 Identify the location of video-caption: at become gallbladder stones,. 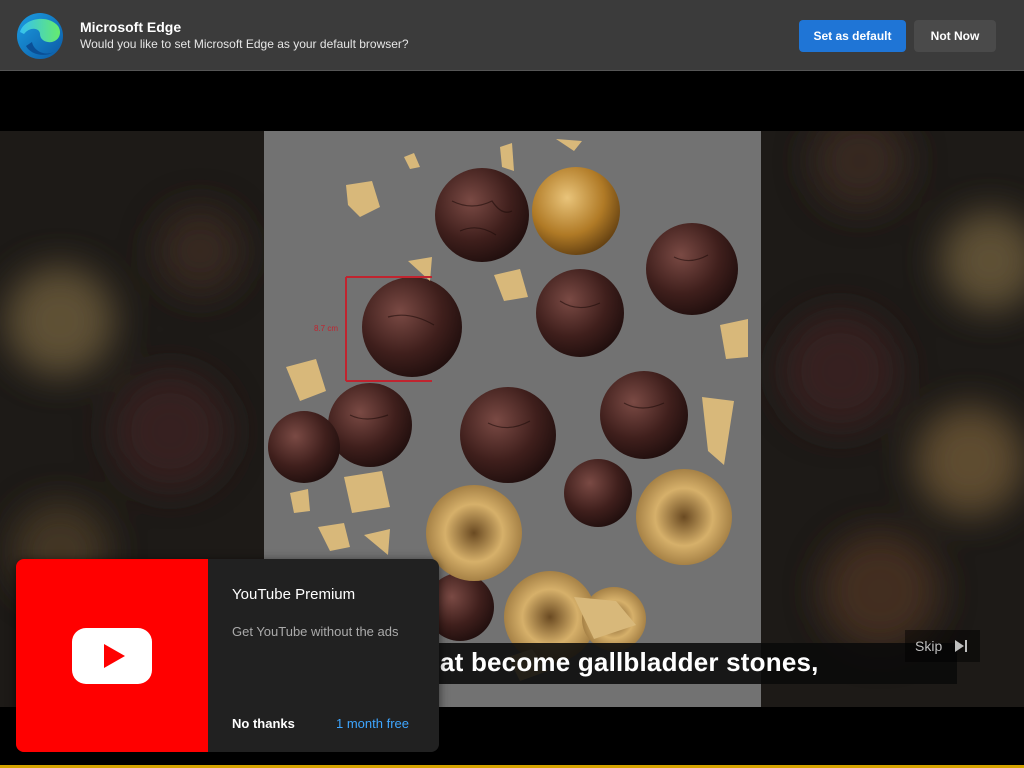
(629, 662).